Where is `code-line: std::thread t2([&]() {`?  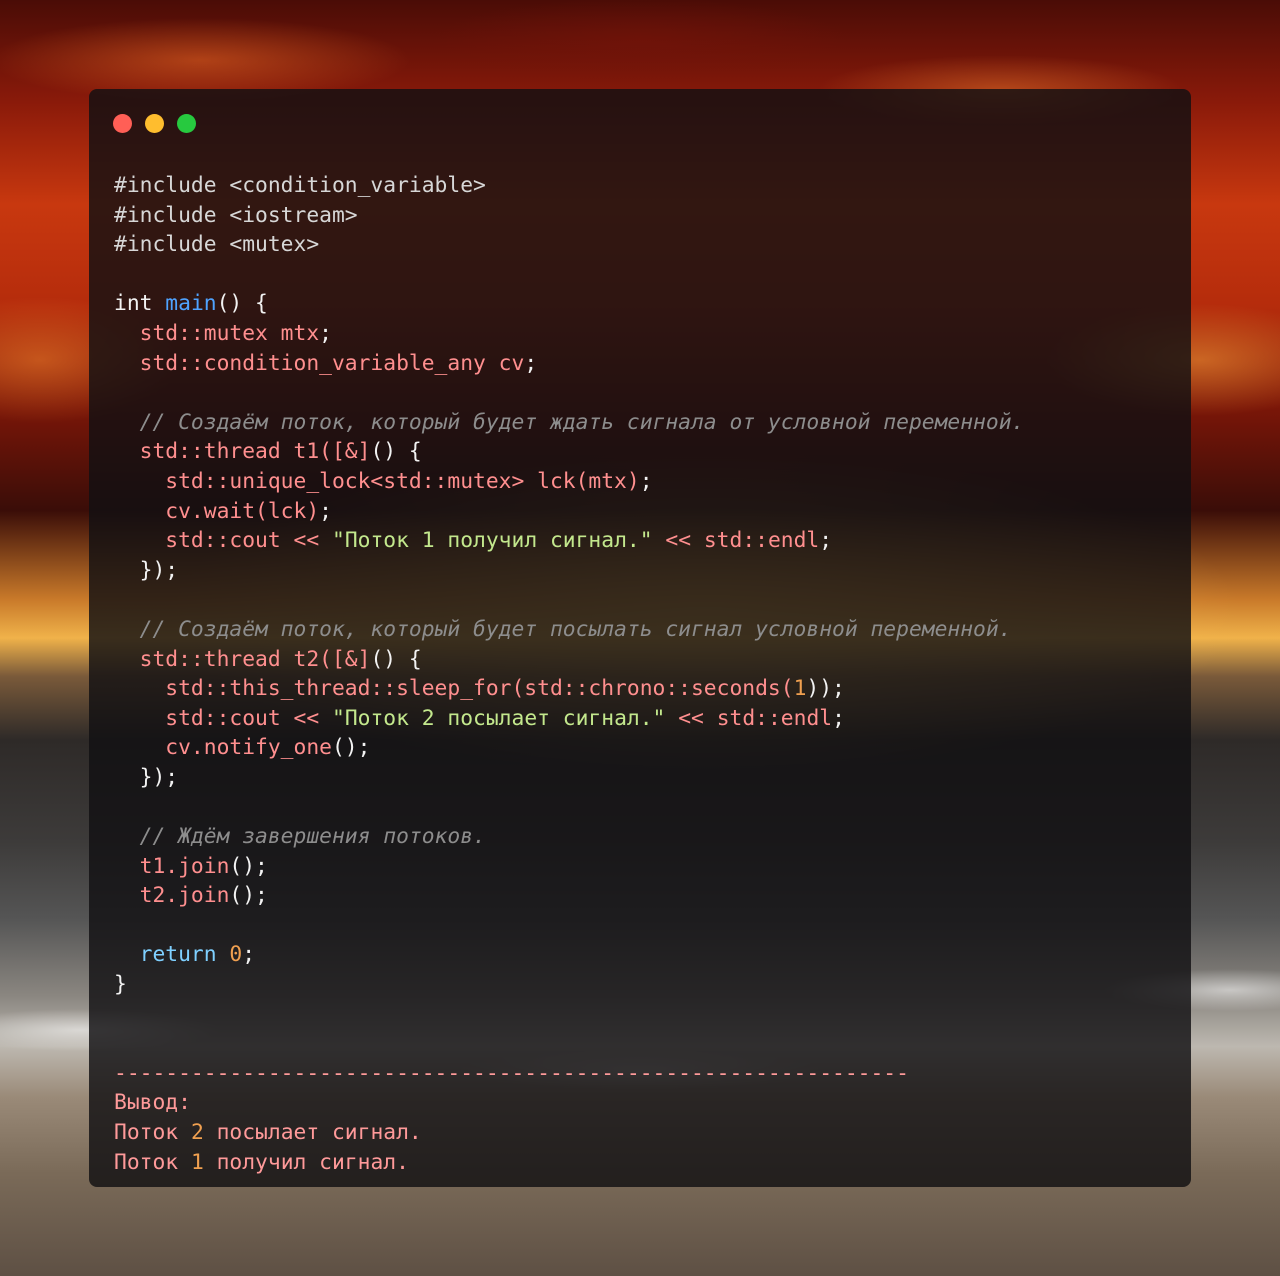 code-line: std::thread t2([&]() { is located at coordinates (569, 660).